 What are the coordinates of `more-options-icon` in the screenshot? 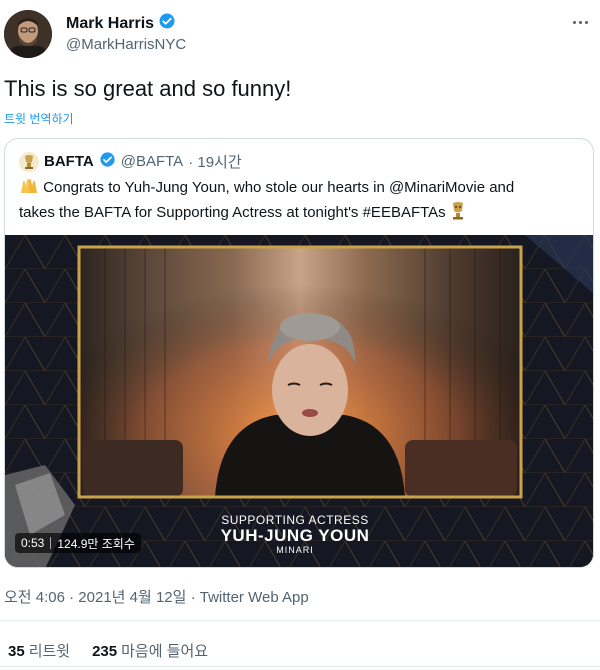 It's located at (580, 22).